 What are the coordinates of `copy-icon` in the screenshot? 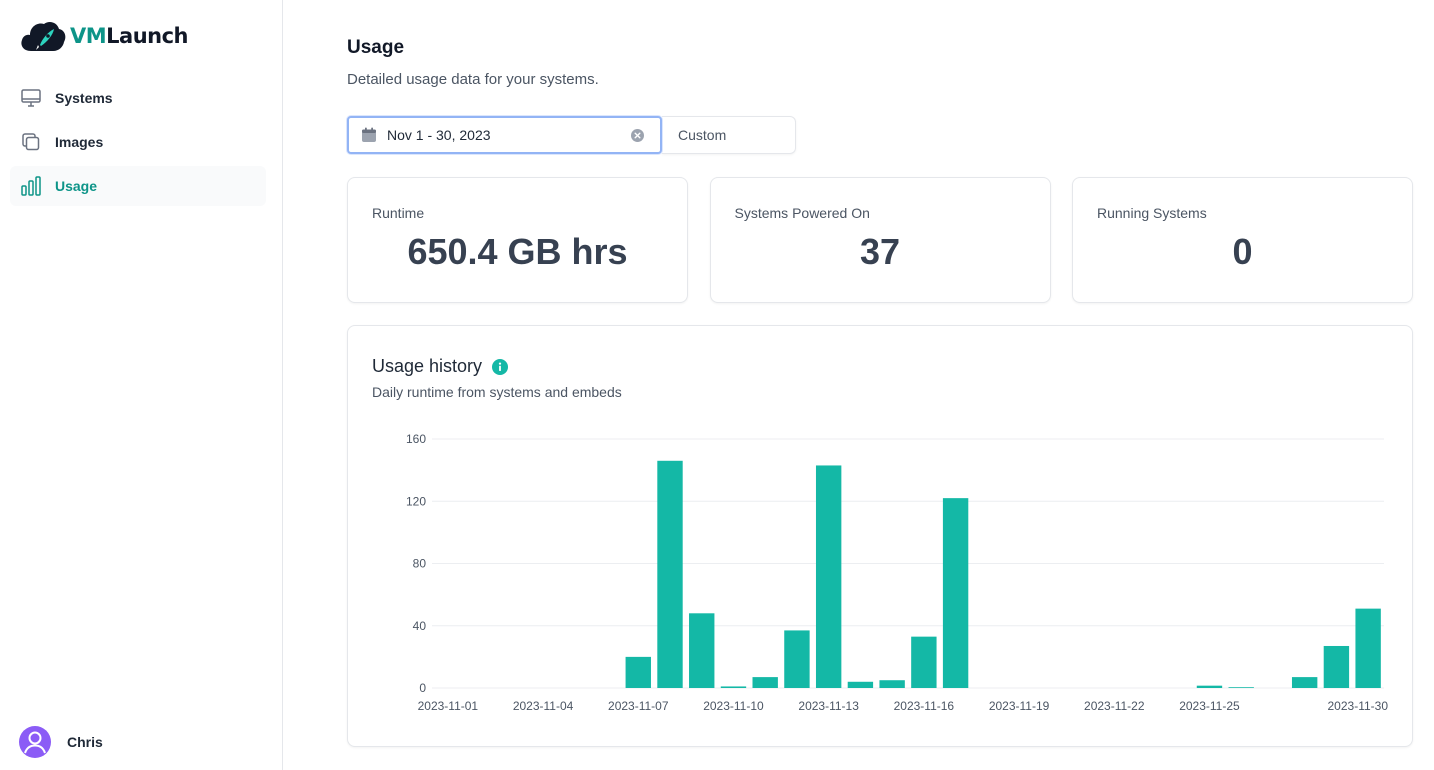 It's located at (31, 142).